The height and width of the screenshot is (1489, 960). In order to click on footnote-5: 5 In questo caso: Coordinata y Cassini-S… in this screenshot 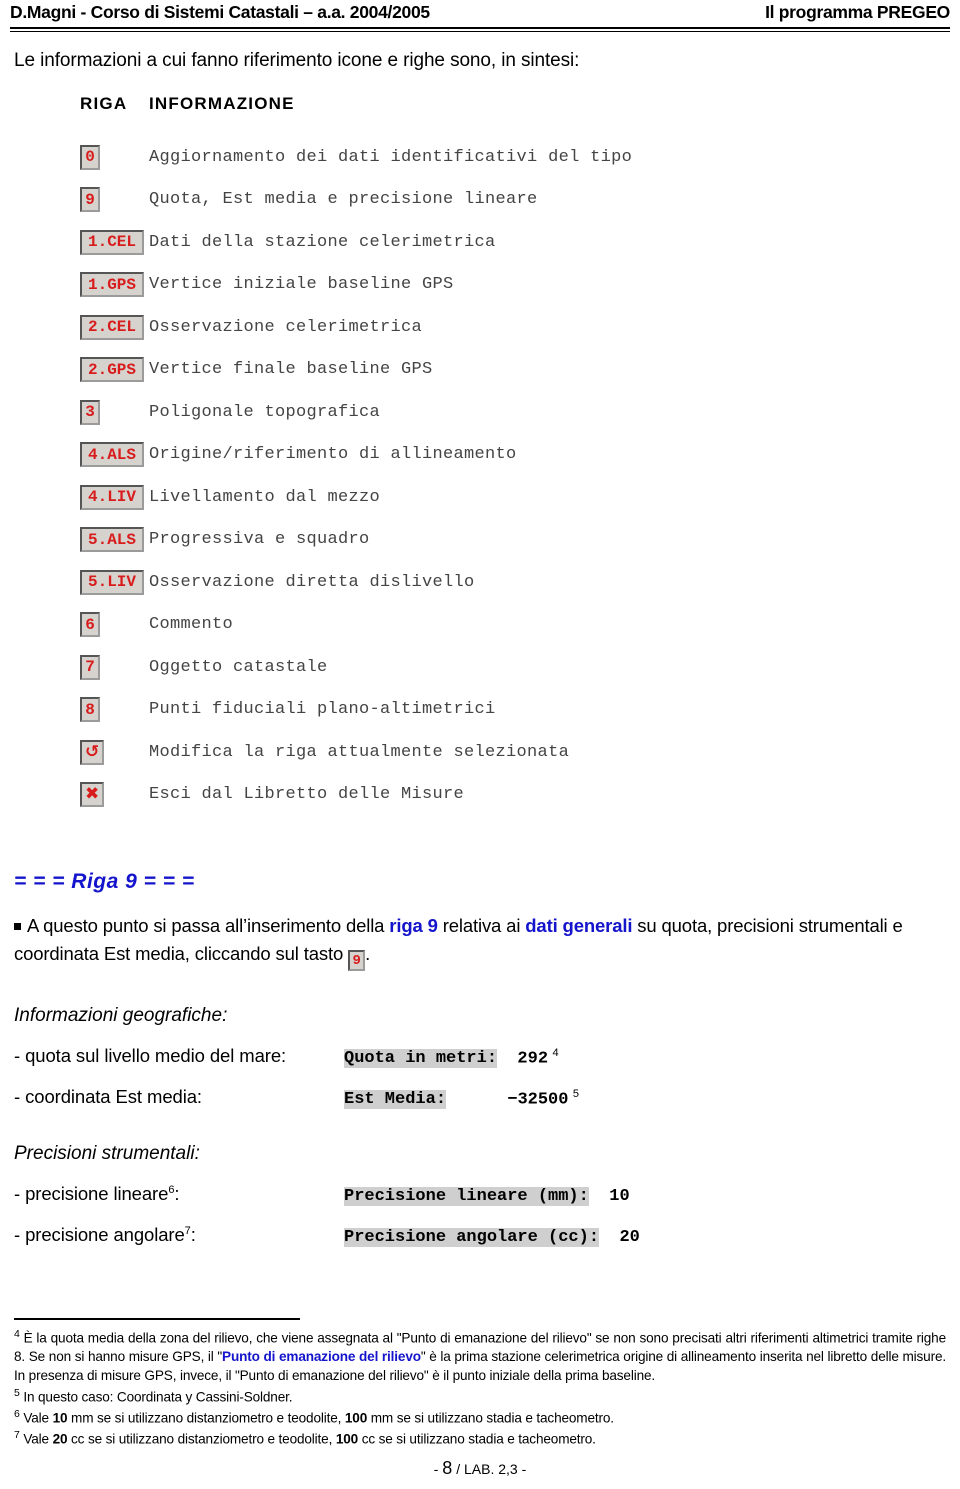, I will do `click(480, 1396)`.